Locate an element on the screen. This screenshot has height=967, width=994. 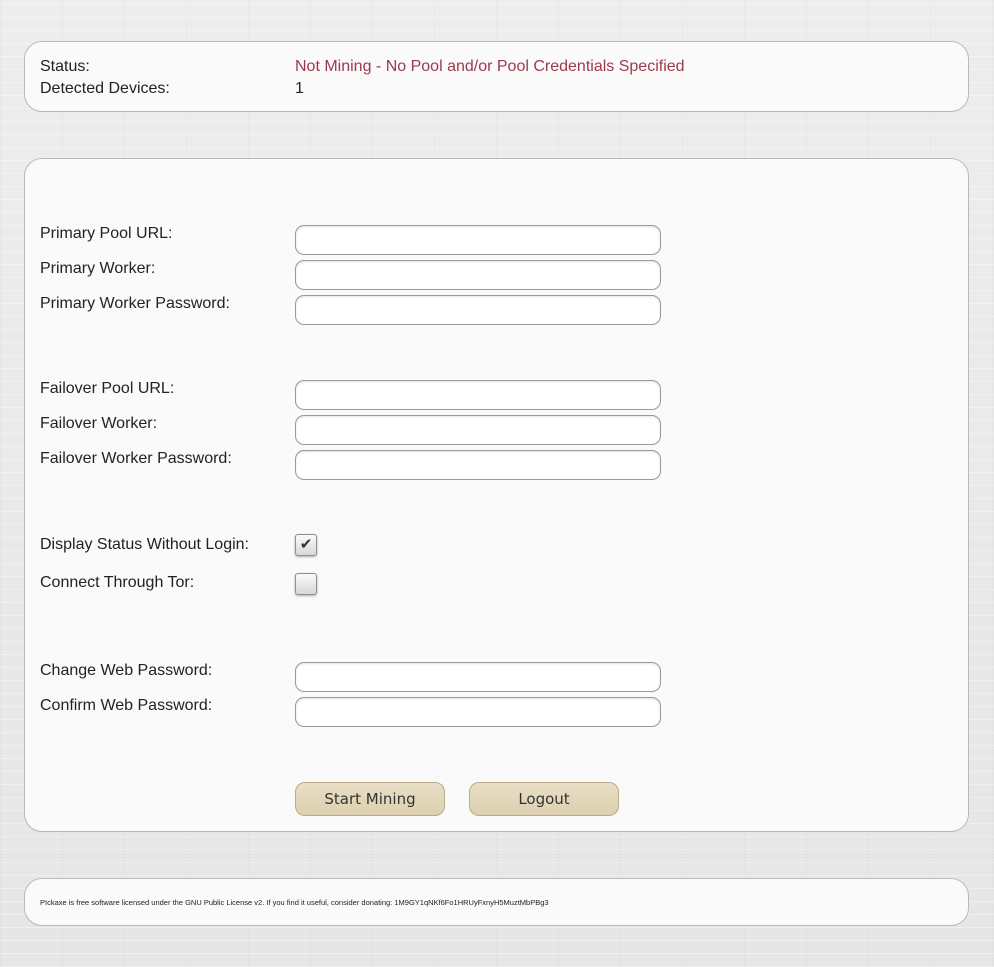
detected-devices-value: 1 is located at coordinates (299, 88).